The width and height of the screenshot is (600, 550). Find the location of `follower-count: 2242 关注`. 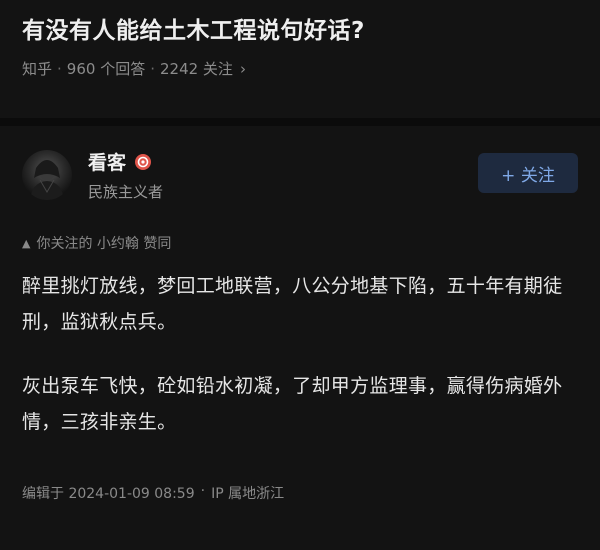

follower-count: 2242 关注 is located at coordinates (196, 69).